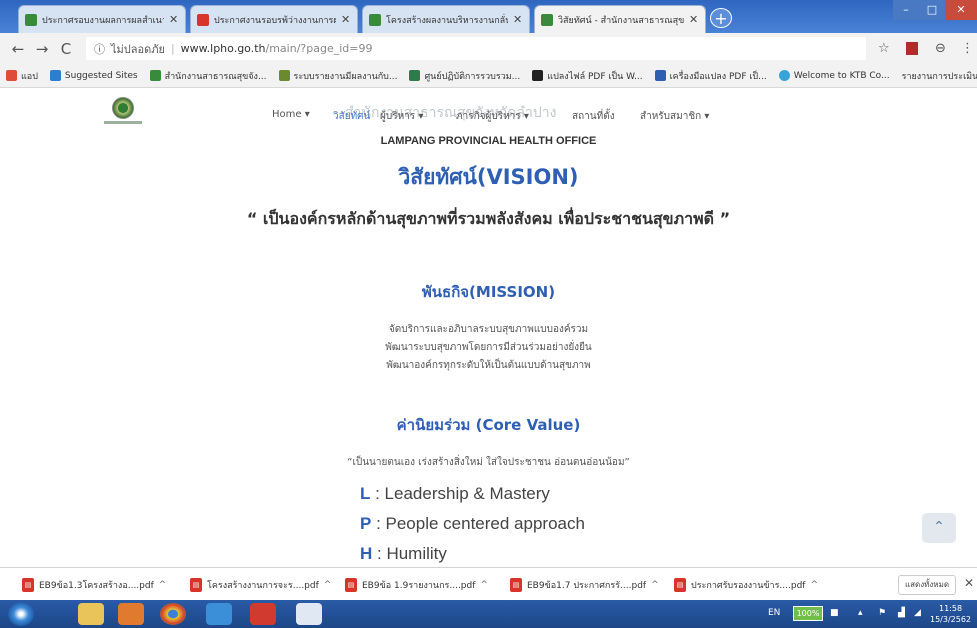 The width and height of the screenshot is (977, 628). What do you see at coordinates (538, 75) in the screenshot?
I see `converter-icon` at bounding box center [538, 75].